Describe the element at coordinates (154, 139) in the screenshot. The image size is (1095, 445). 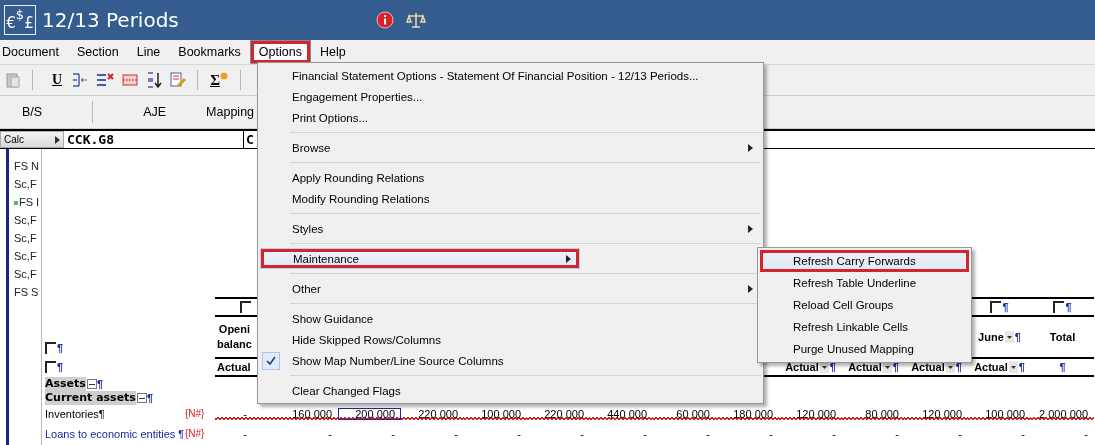
I see `cell-reference-field: CCK.G8` at that location.